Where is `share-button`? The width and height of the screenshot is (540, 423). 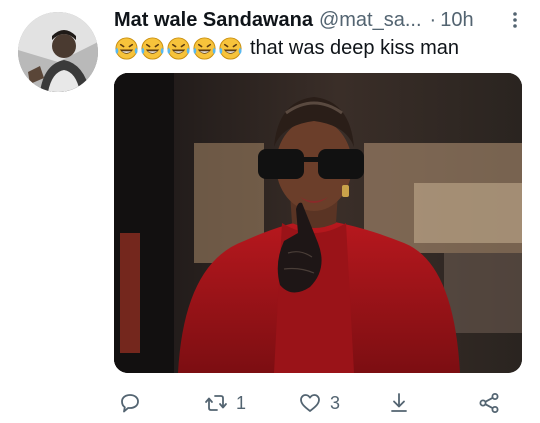
share-button is located at coordinates (489, 403).